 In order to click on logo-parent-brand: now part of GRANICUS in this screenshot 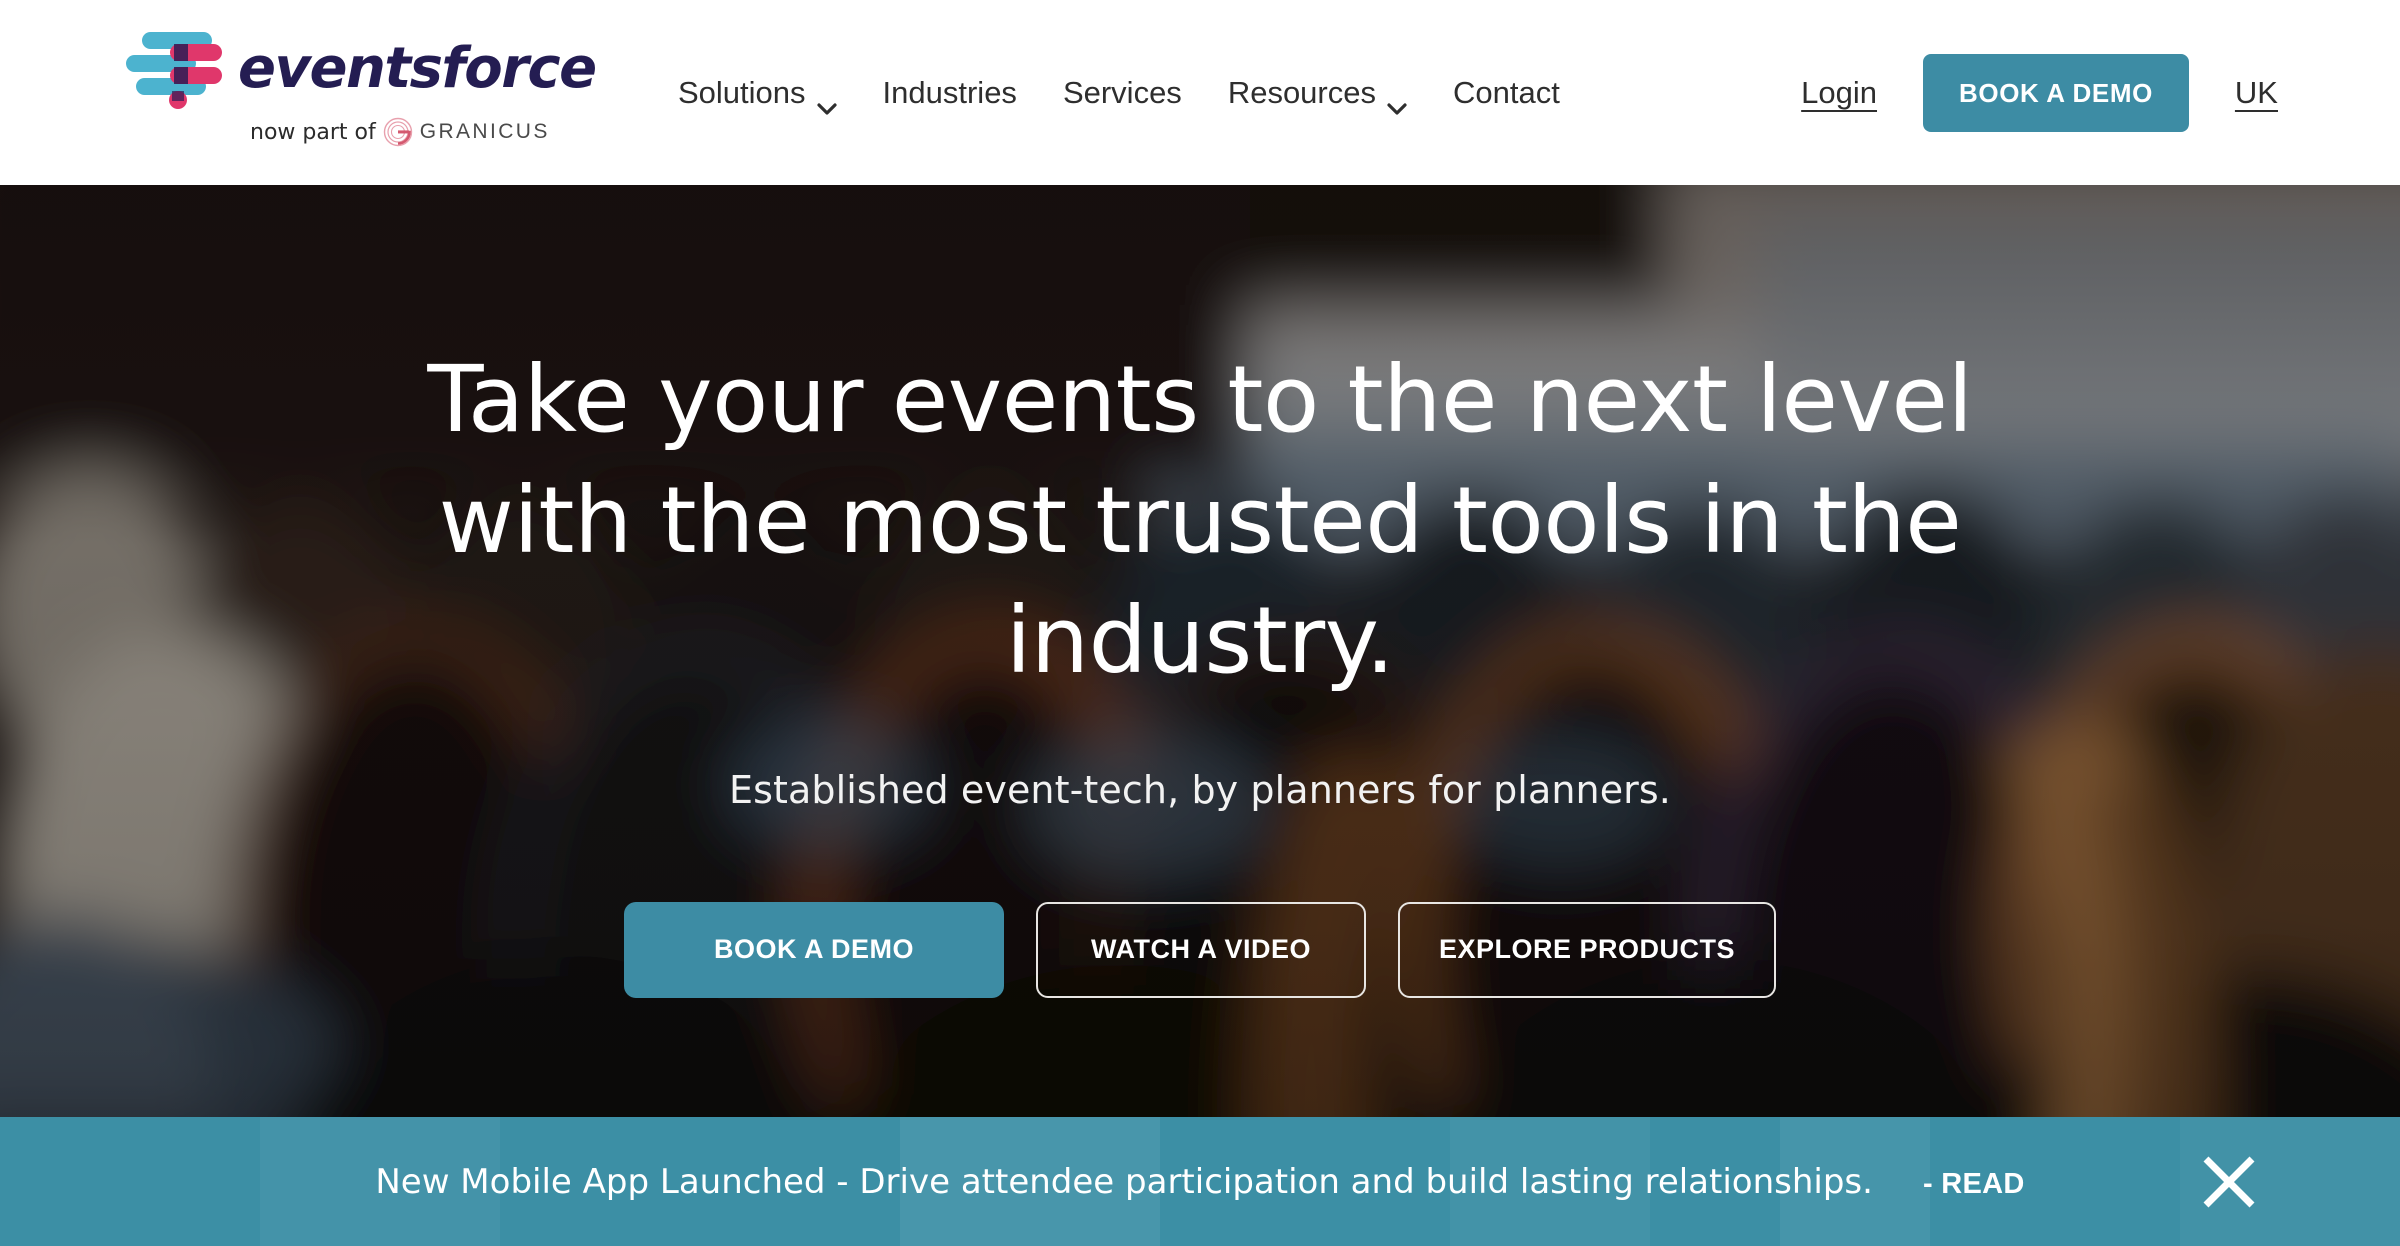, I will do `click(400, 132)`.